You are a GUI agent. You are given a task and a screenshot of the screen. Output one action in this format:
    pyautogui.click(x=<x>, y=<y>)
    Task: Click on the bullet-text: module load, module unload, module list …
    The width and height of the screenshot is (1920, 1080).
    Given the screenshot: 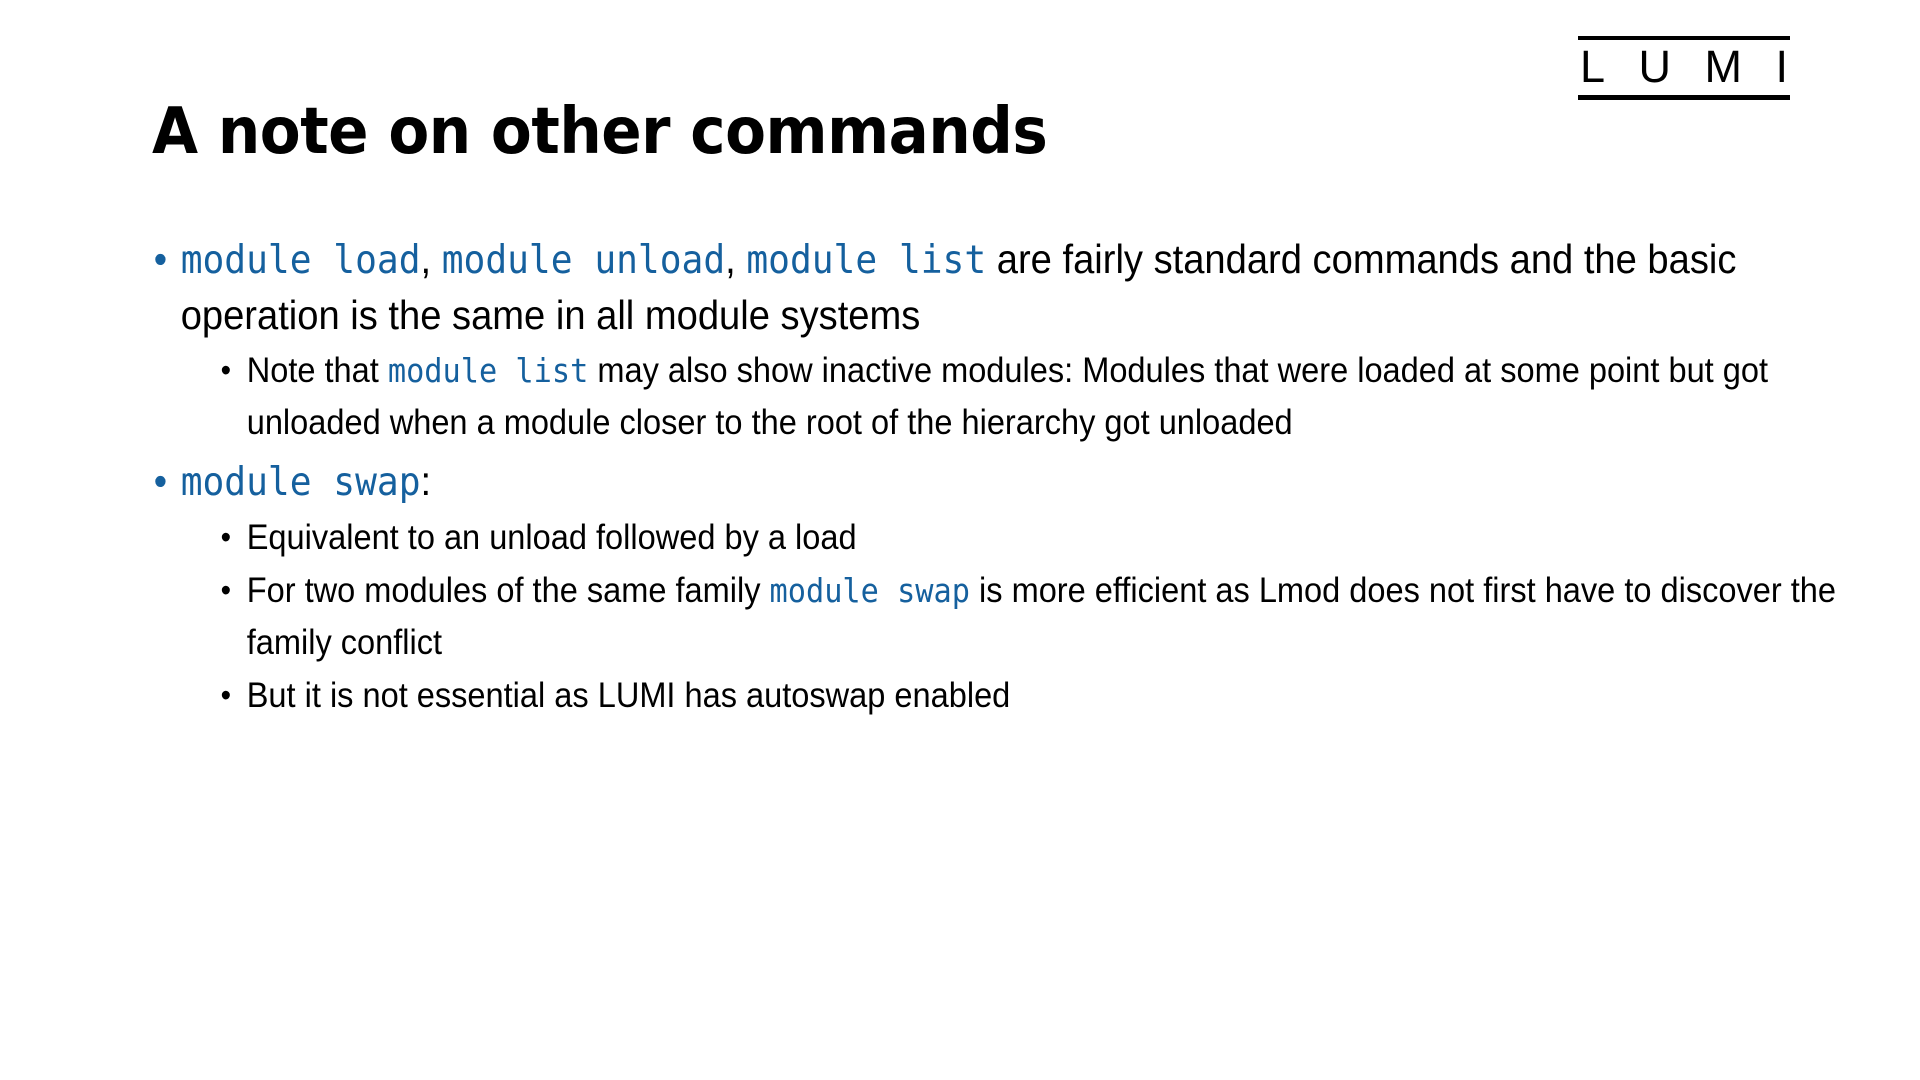 What is the action you would take?
    pyautogui.click(x=959, y=287)
    